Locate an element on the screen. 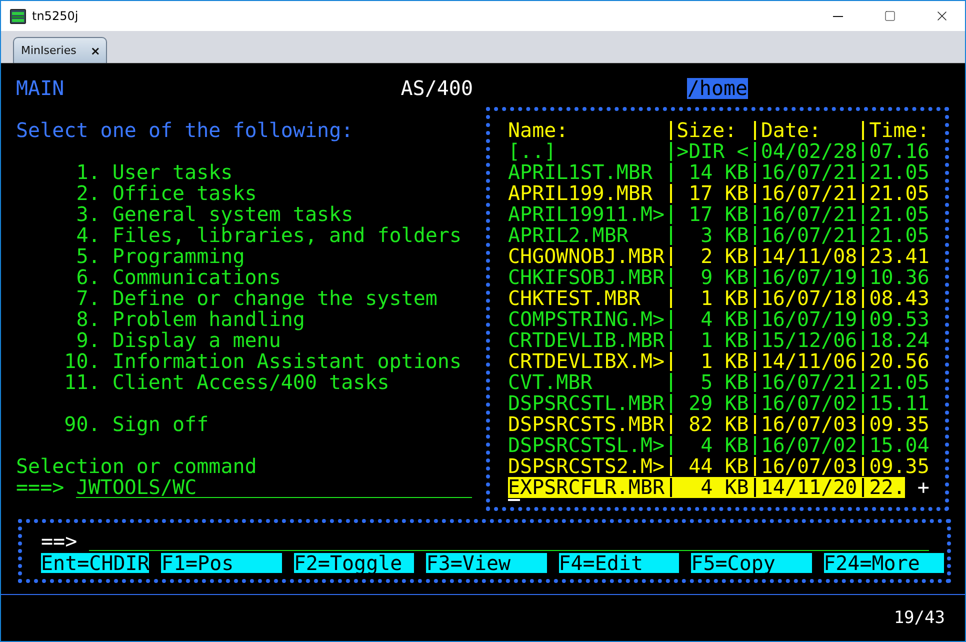 This screenshot has height=642, width=966. file-size: 82 KB is located at coordinates (718, 424).